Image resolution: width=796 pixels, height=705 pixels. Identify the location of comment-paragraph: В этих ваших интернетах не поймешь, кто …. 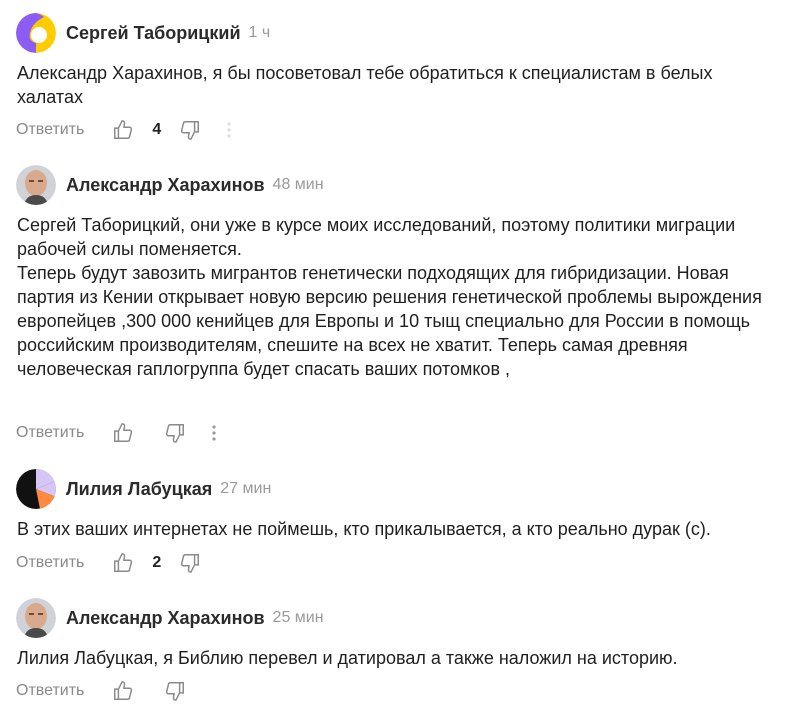
(364, 529).